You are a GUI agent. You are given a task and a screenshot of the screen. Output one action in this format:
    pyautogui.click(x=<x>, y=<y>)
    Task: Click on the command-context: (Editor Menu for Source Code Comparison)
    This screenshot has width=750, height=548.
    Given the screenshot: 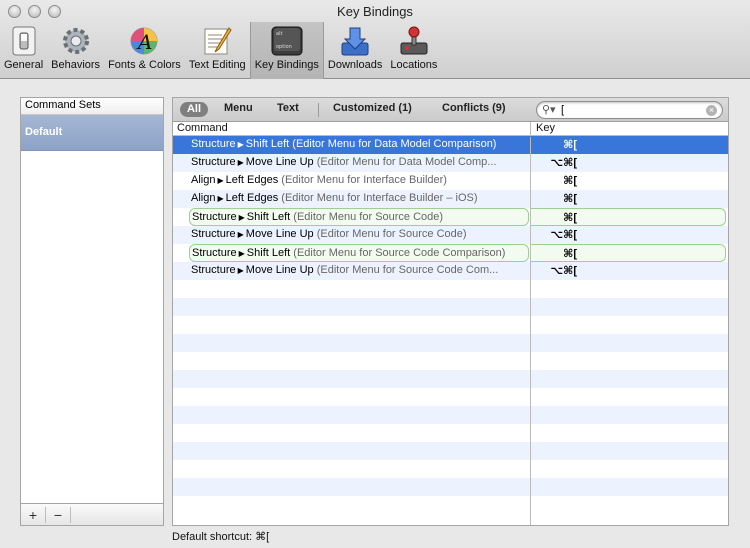 What is the action you would take?
    pyautogui.click(x=399, y=253)
    